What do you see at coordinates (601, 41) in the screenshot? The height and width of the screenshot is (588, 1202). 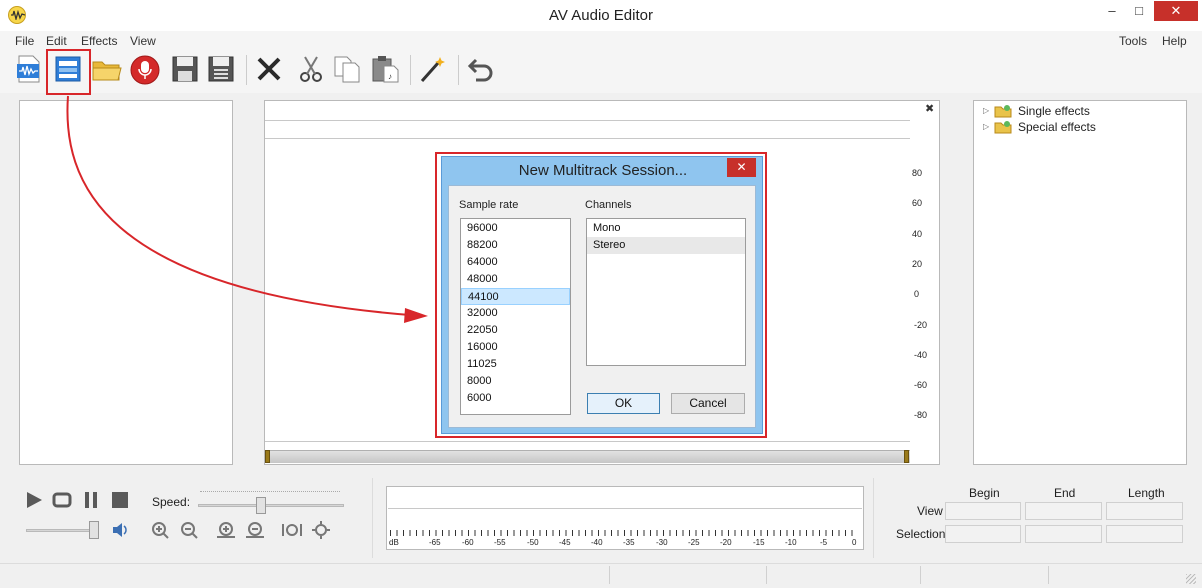 I see `menu-bar` at bounding box center [601, 41].